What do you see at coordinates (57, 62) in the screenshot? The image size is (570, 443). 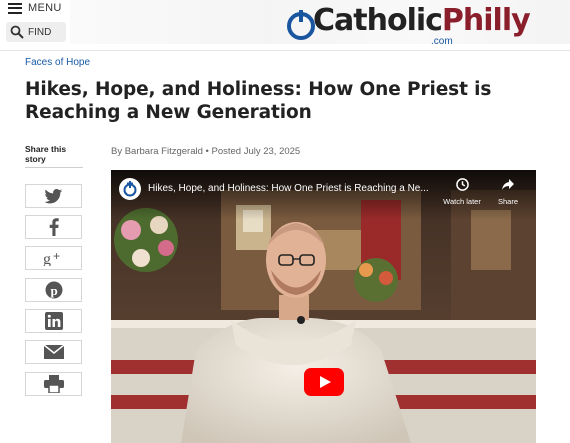 I see `category-link: Faces of Hope` at bounding box center [57, 62].